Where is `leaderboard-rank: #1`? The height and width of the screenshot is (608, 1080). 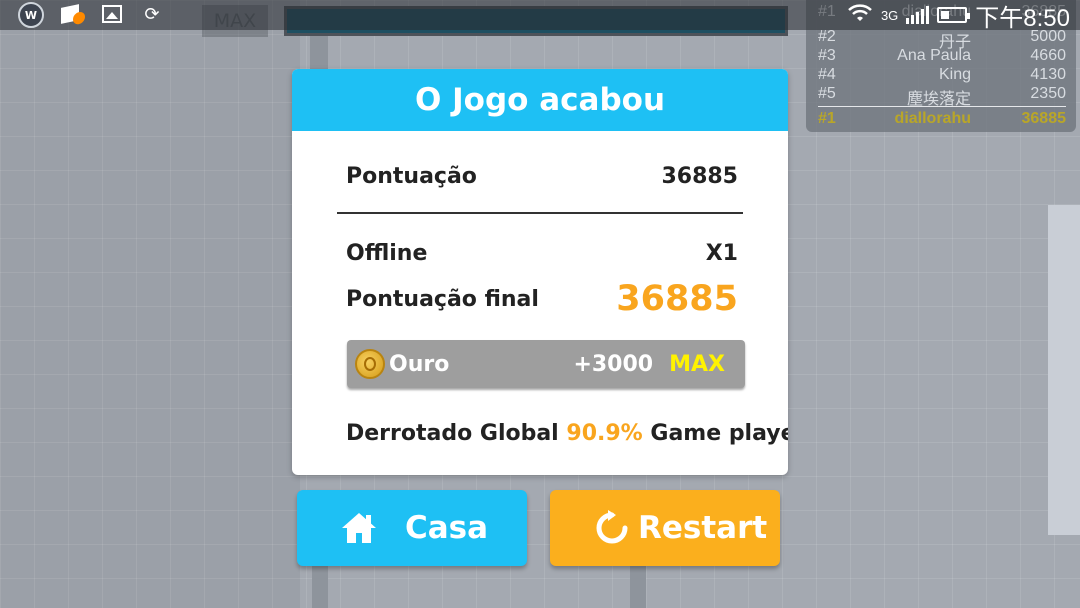
leaderboard-rank: #1 is located at coordinates (827, 118).